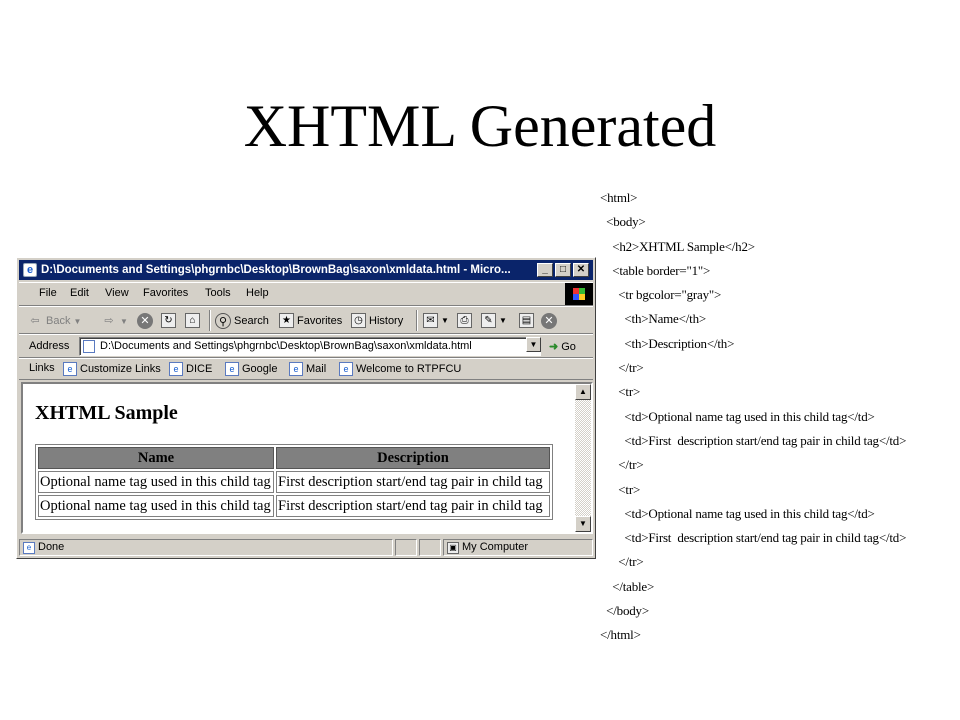  Describe the element at coordinates (109, 321) in the screenshot. I see `forward-arrow-icon: ⇨` at that location.